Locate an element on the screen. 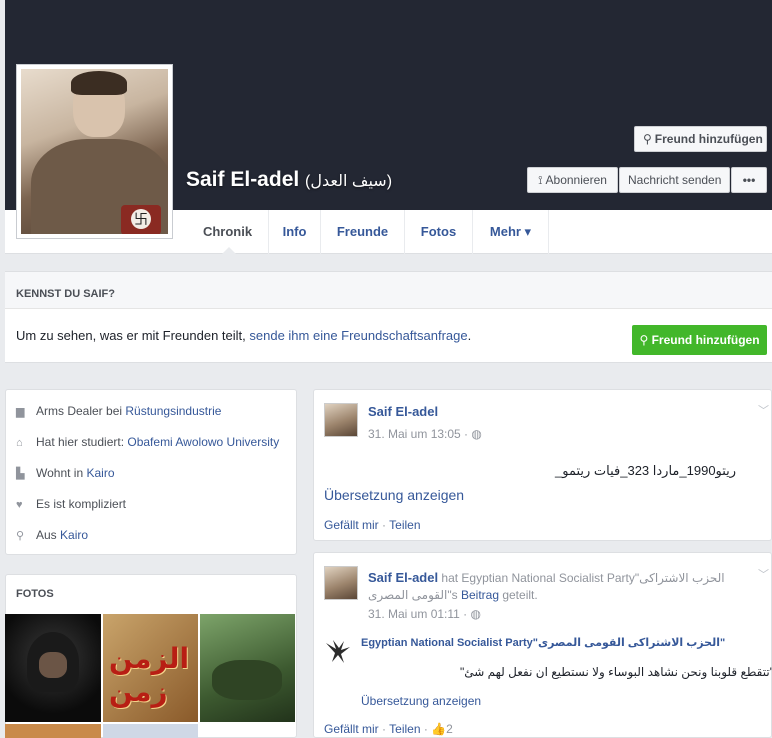 This screenshot has height=738, width=772. heart-icon: ♥ is located at coordinates (19, 505).